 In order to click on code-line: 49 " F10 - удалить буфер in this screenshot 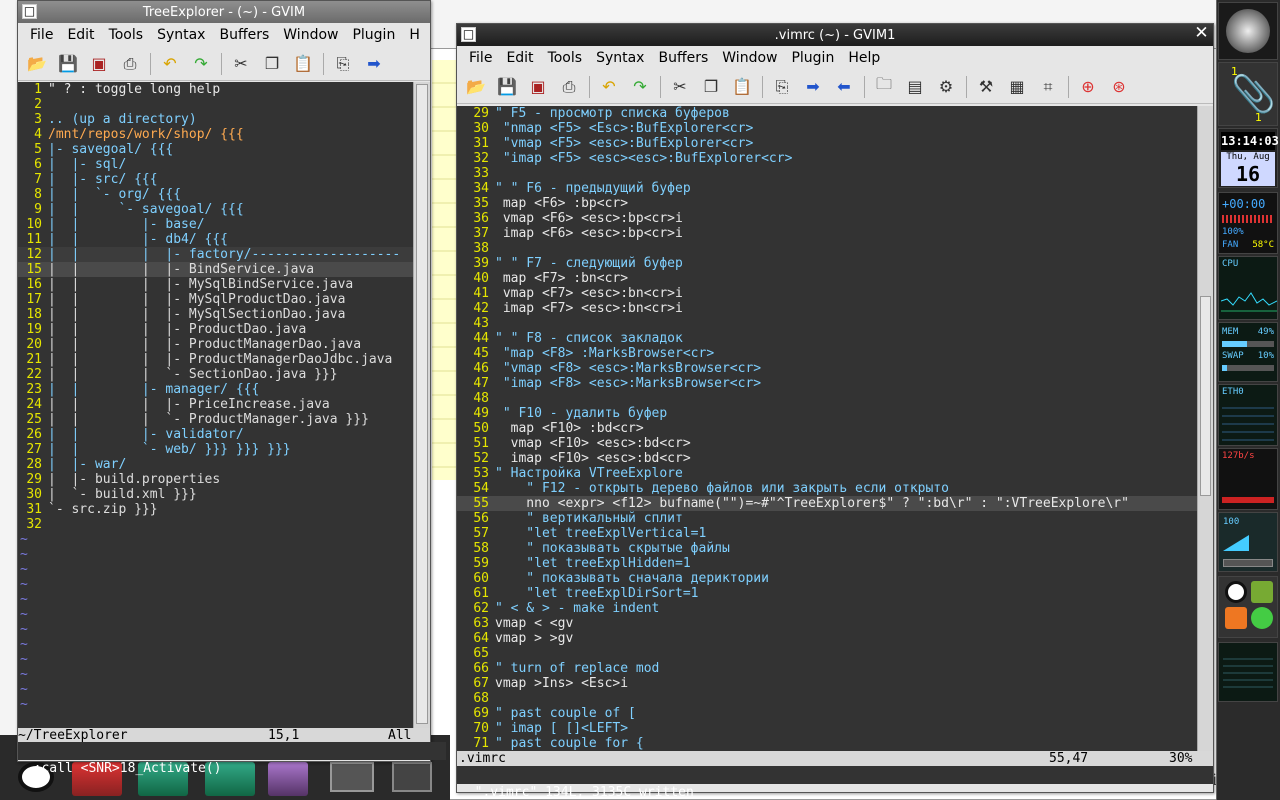, I will do `click(827, 413)`.